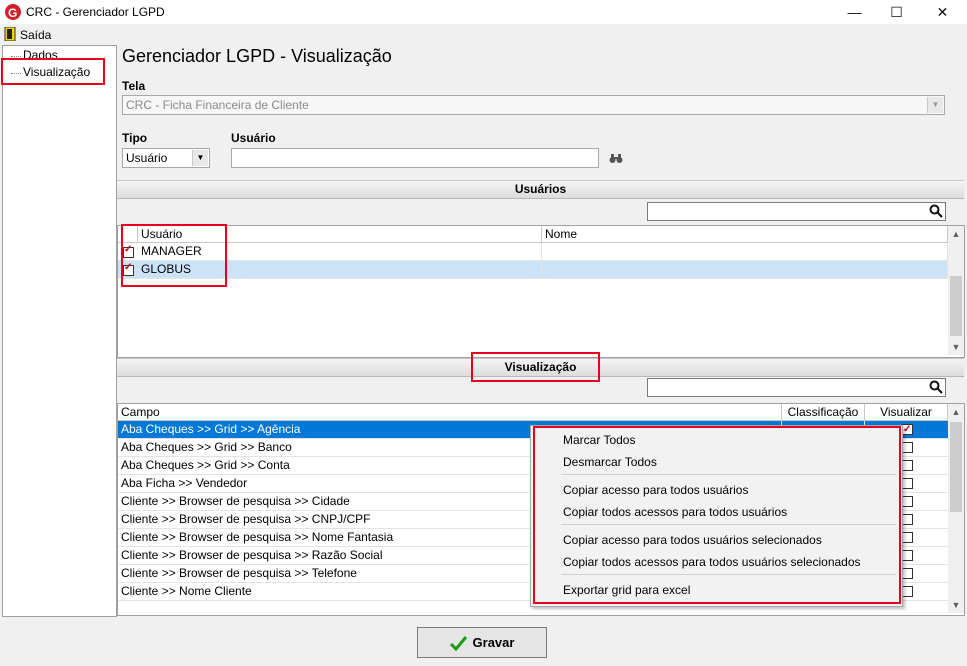 The width and height of the screenshot is (967, 666). Describe the element at coordinates (533, 270) in the screenshot. I see `table-row: GLOBUS` at that location.